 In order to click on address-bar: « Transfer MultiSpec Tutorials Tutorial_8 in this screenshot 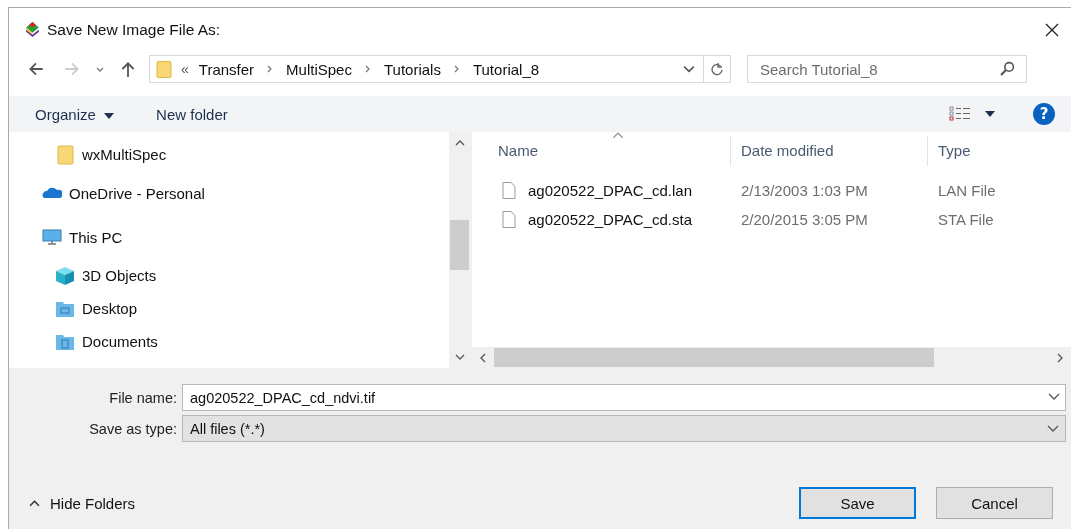, I will do `click(440, 69)`.